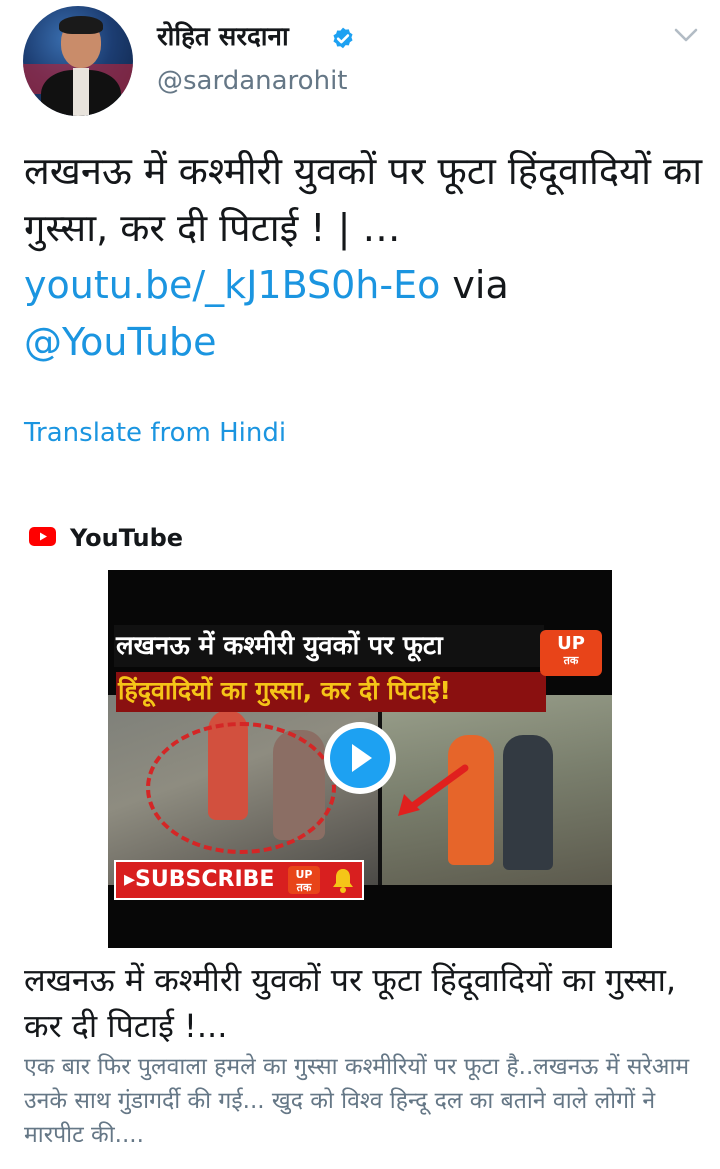 Image resolution: width=720 pixels, height=1169 pixels. Describe the element at coordinates (127, 538) in the screenshot. I see `card-source-label: YouTube` at that location.